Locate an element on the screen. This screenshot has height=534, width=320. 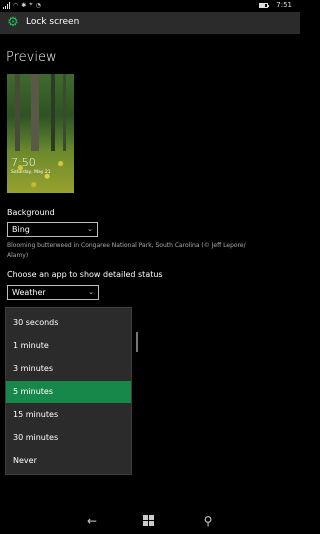
option-5-minutes: 5 minutes is located at coordinates (68, 392).